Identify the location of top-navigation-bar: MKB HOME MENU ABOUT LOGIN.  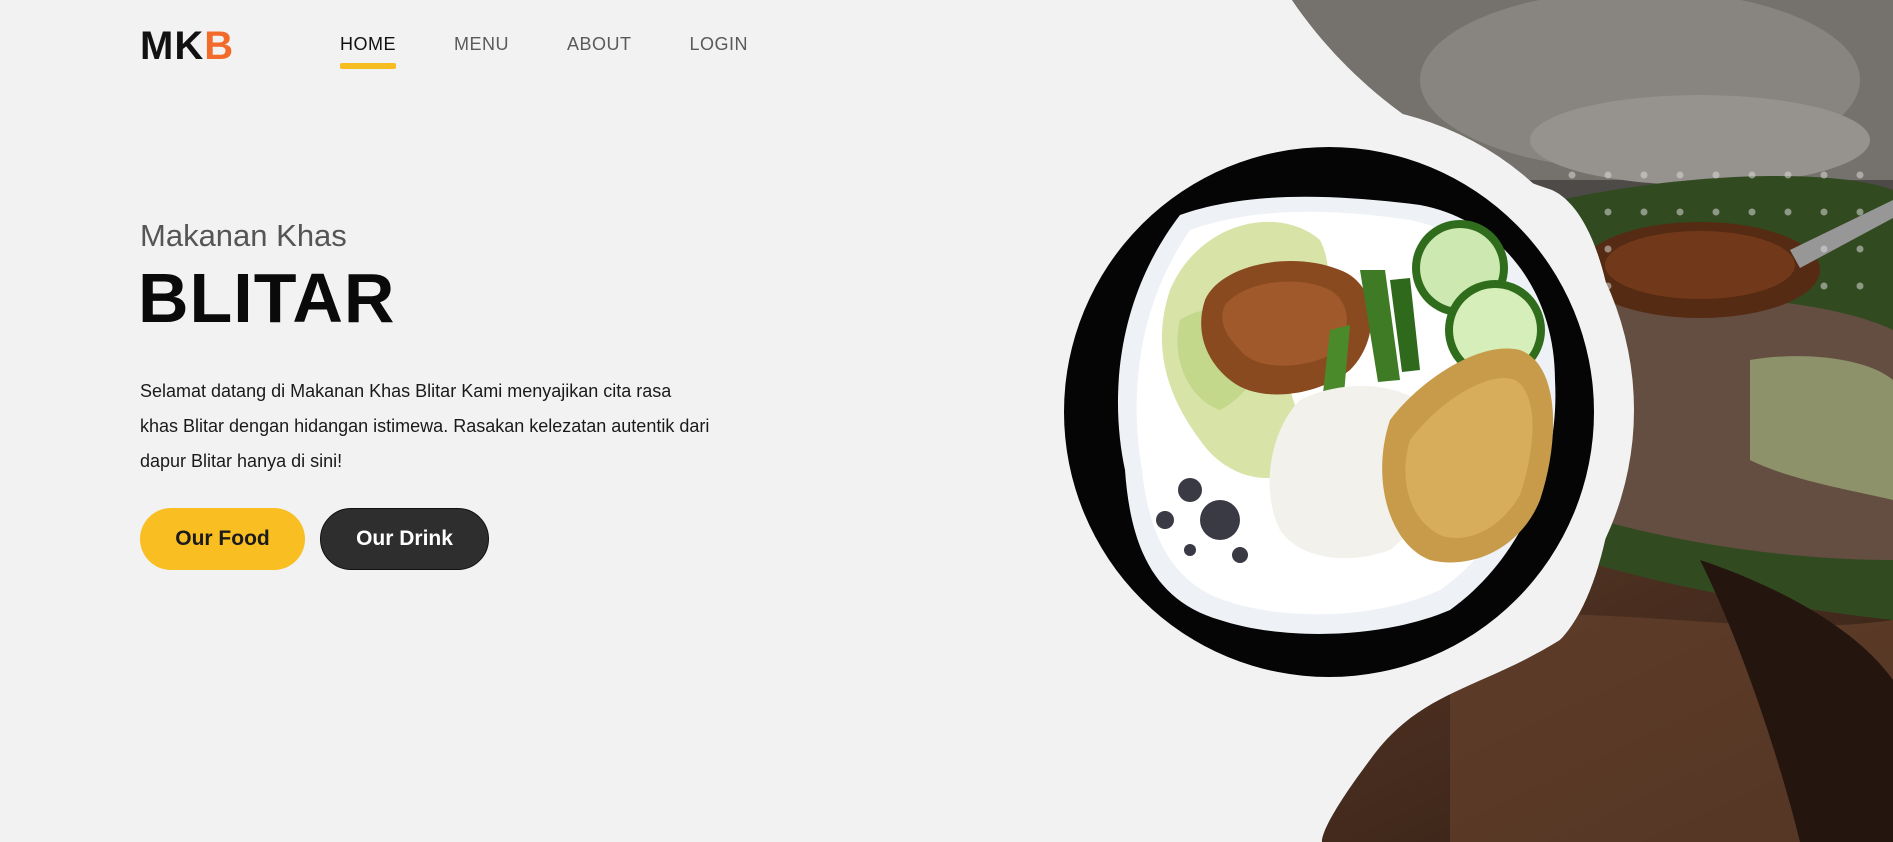
(490, 48).